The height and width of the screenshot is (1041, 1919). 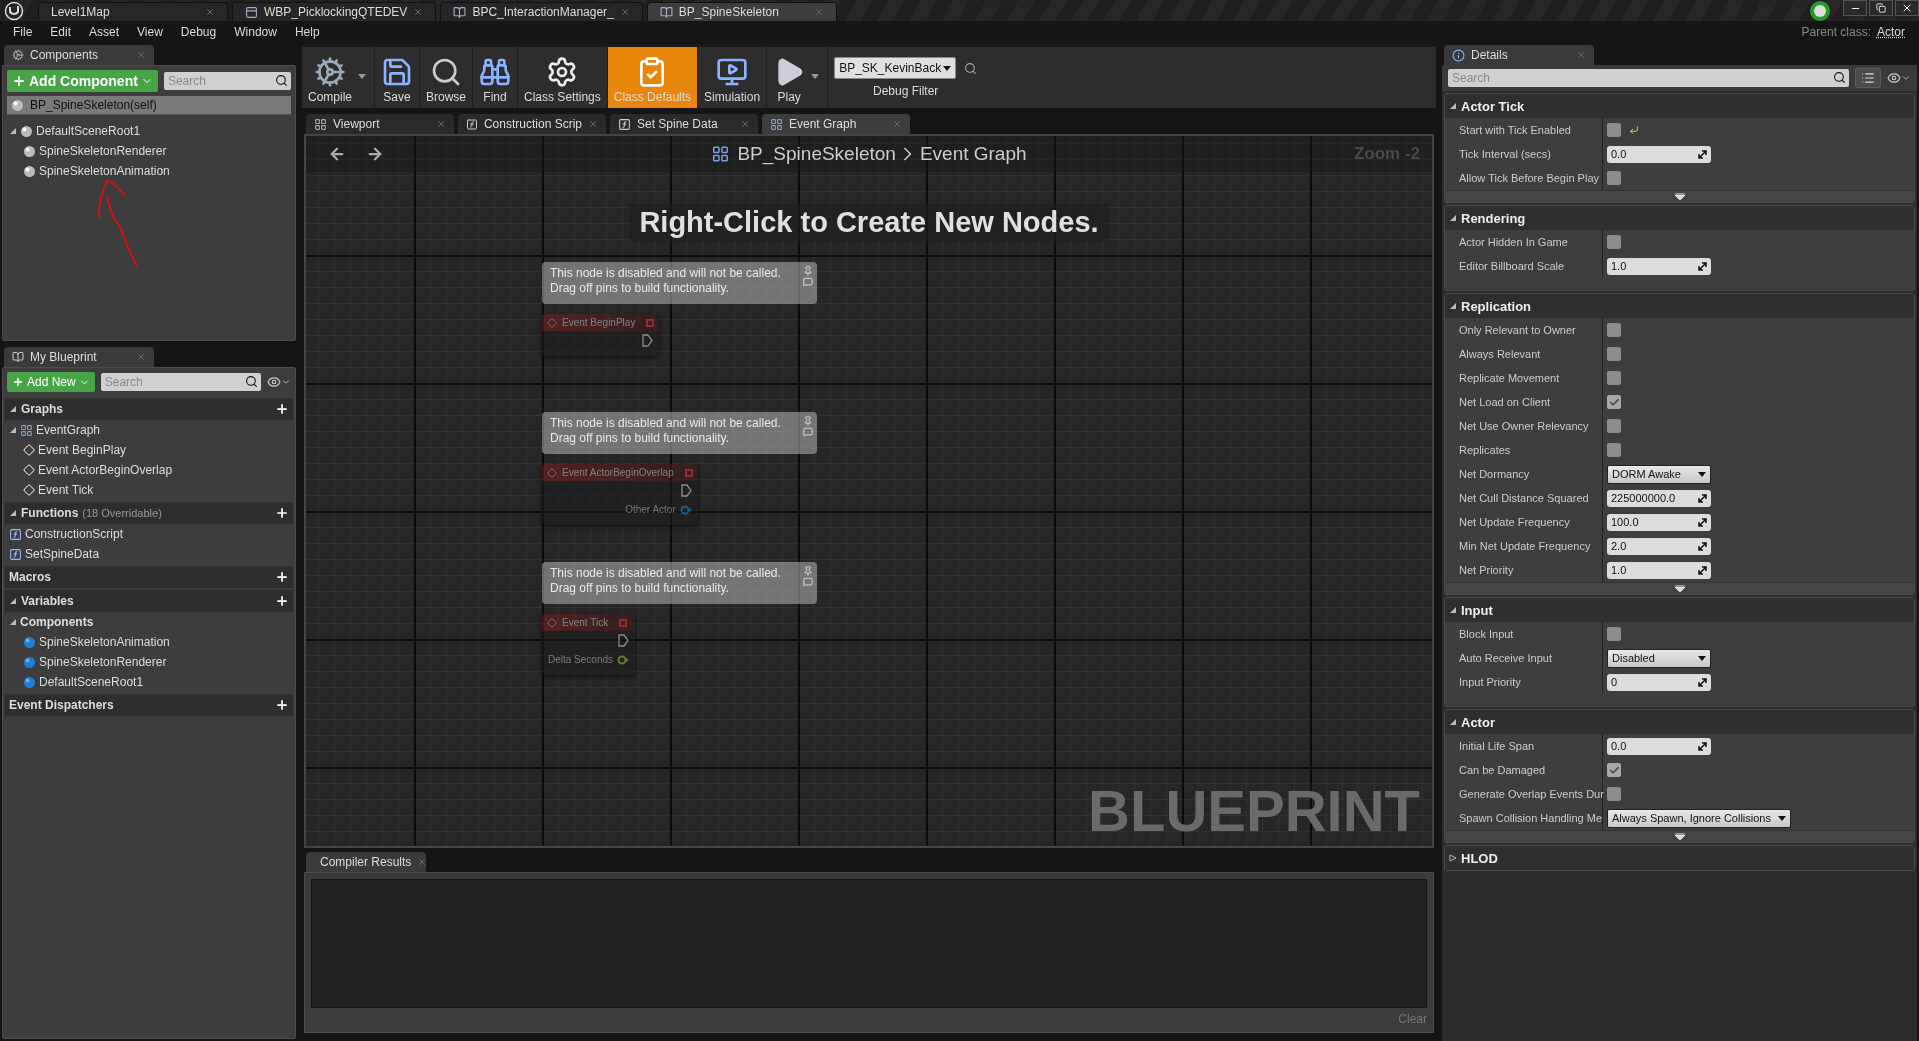 I want to click on section-header: Graphs, so click(x=149, y=409).